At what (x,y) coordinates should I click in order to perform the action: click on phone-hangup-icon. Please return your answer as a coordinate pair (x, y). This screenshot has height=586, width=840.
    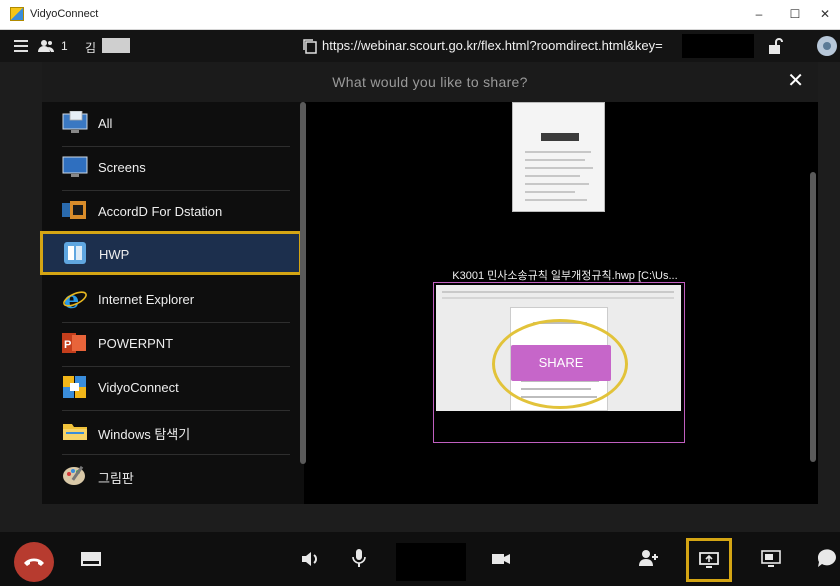
    Looking at the image, I should click on (34, 562).